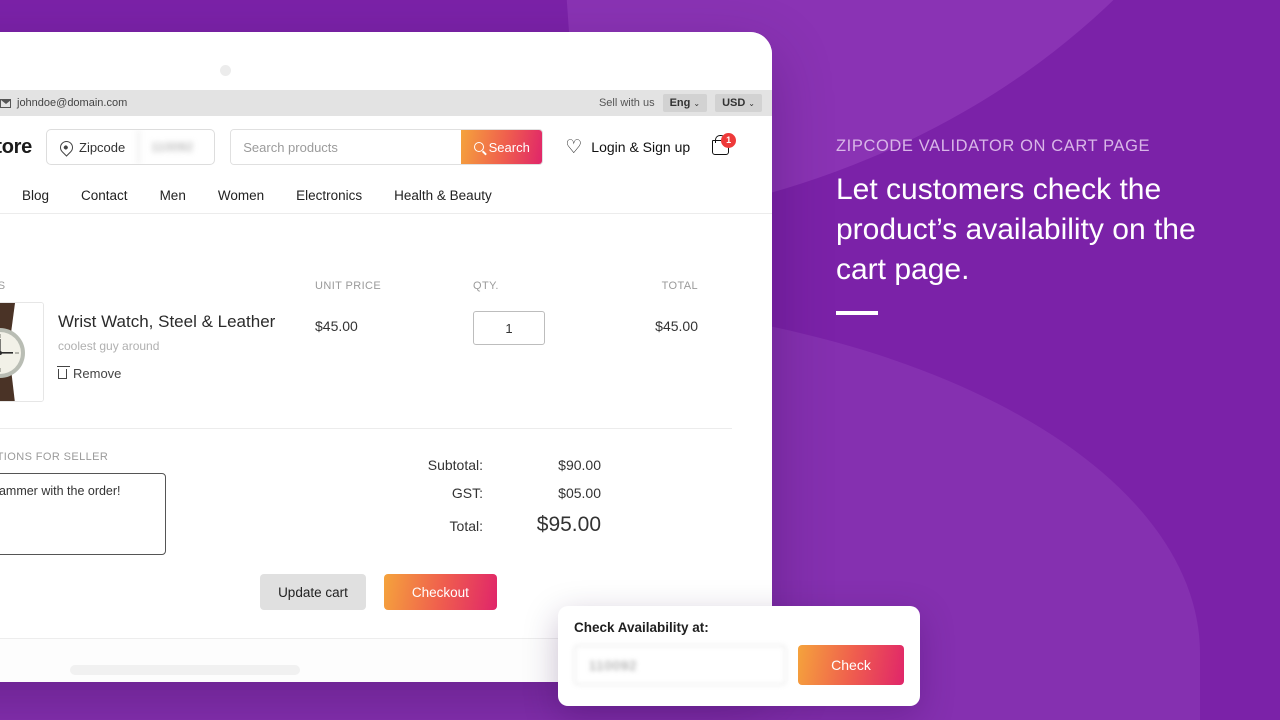 The width and height of the screenshot is (1280, 720). Describe the element at coordinates (329, 195) in the screenshot. I see `nav-item-electronics: Electronics` at that location.